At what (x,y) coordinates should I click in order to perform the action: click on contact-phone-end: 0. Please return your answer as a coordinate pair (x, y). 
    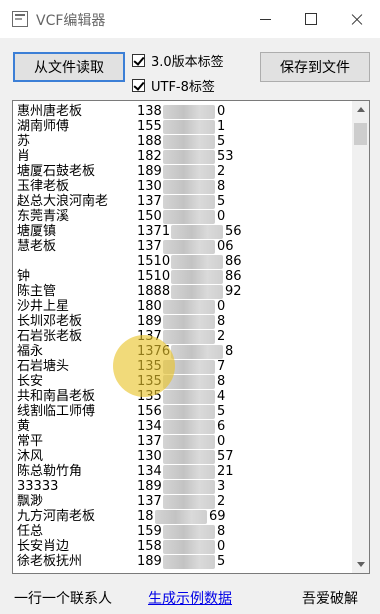
    Looking at the image, I should click on (221, 546).